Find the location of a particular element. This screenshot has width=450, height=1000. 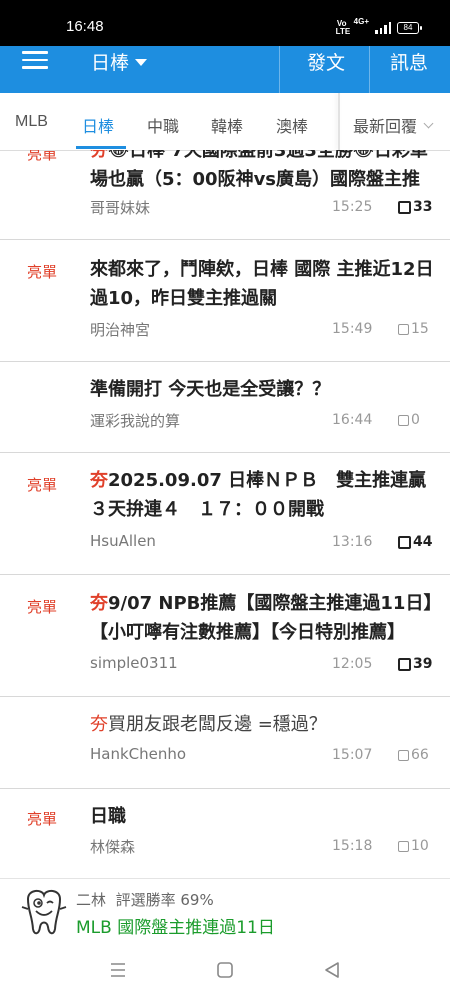

sort-label: 最新回覆 is located at coordinates (385, 126).